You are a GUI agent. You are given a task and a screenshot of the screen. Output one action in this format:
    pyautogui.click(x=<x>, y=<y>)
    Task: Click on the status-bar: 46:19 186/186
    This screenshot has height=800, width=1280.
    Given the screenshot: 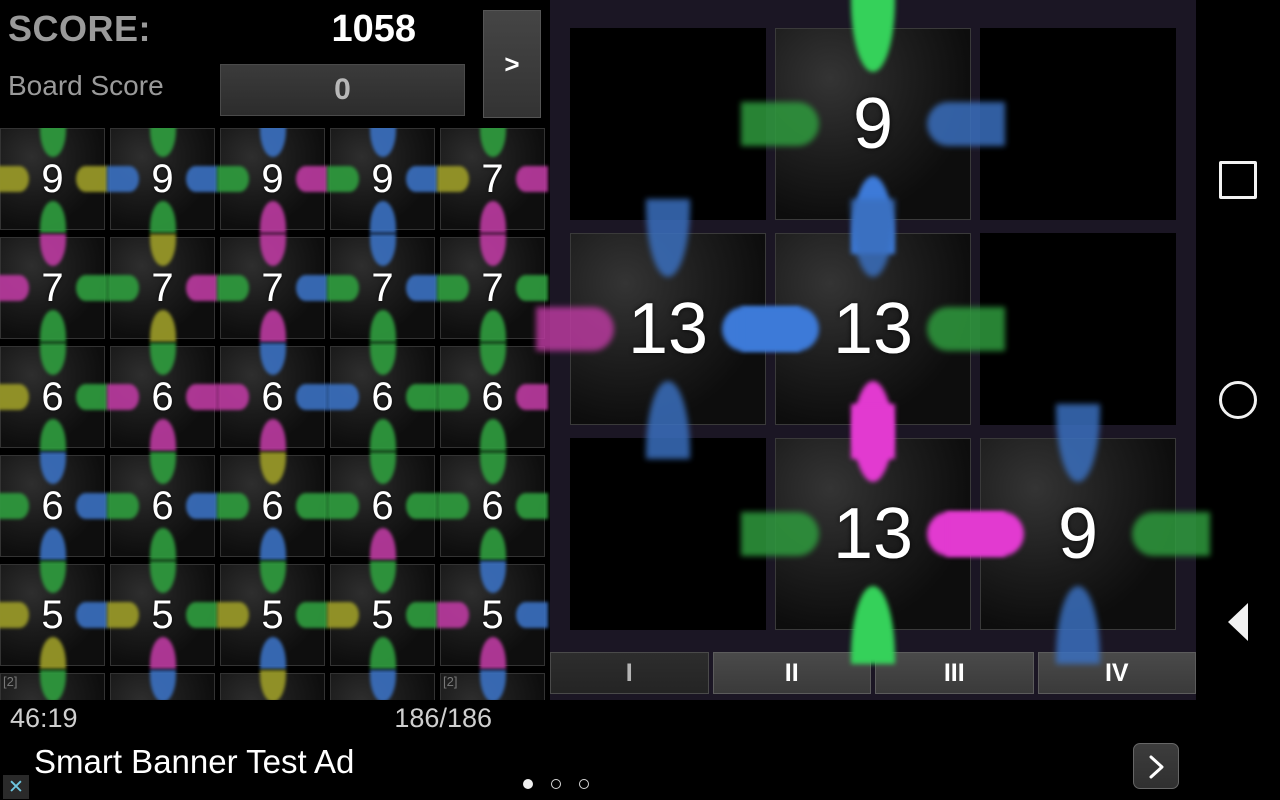 What is the action you would take?
    pyautogui.click(x=275, y=719)
    